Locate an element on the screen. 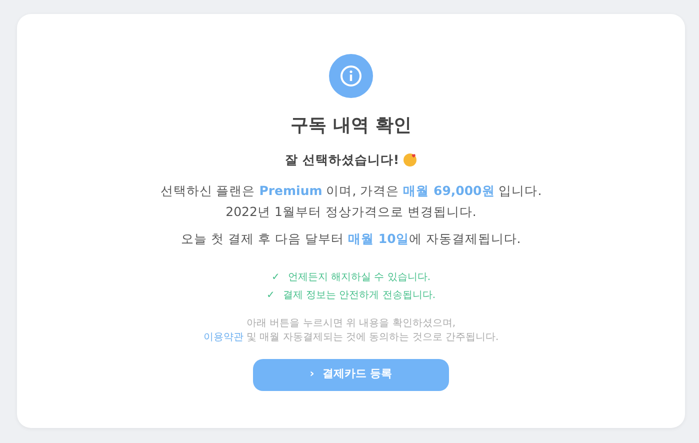 The height and width of the screenshot is (443, 699). heart-emoji-icon is located at coordinates (410, 160).